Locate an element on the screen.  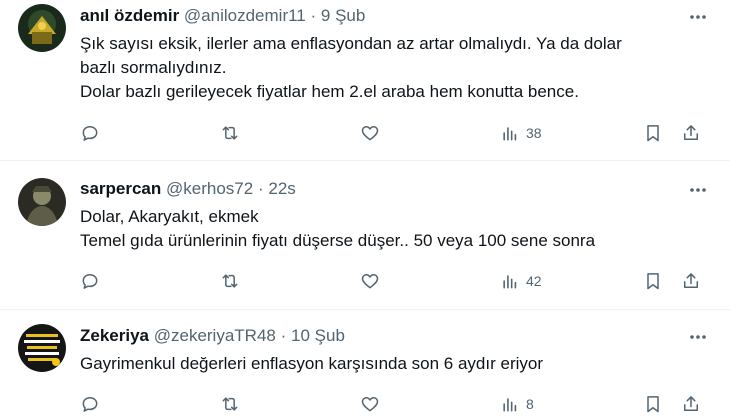
tweet-header: Zekeriya @zekeriyaTR48 · 10 Şub is located at coordinates (212, 336).